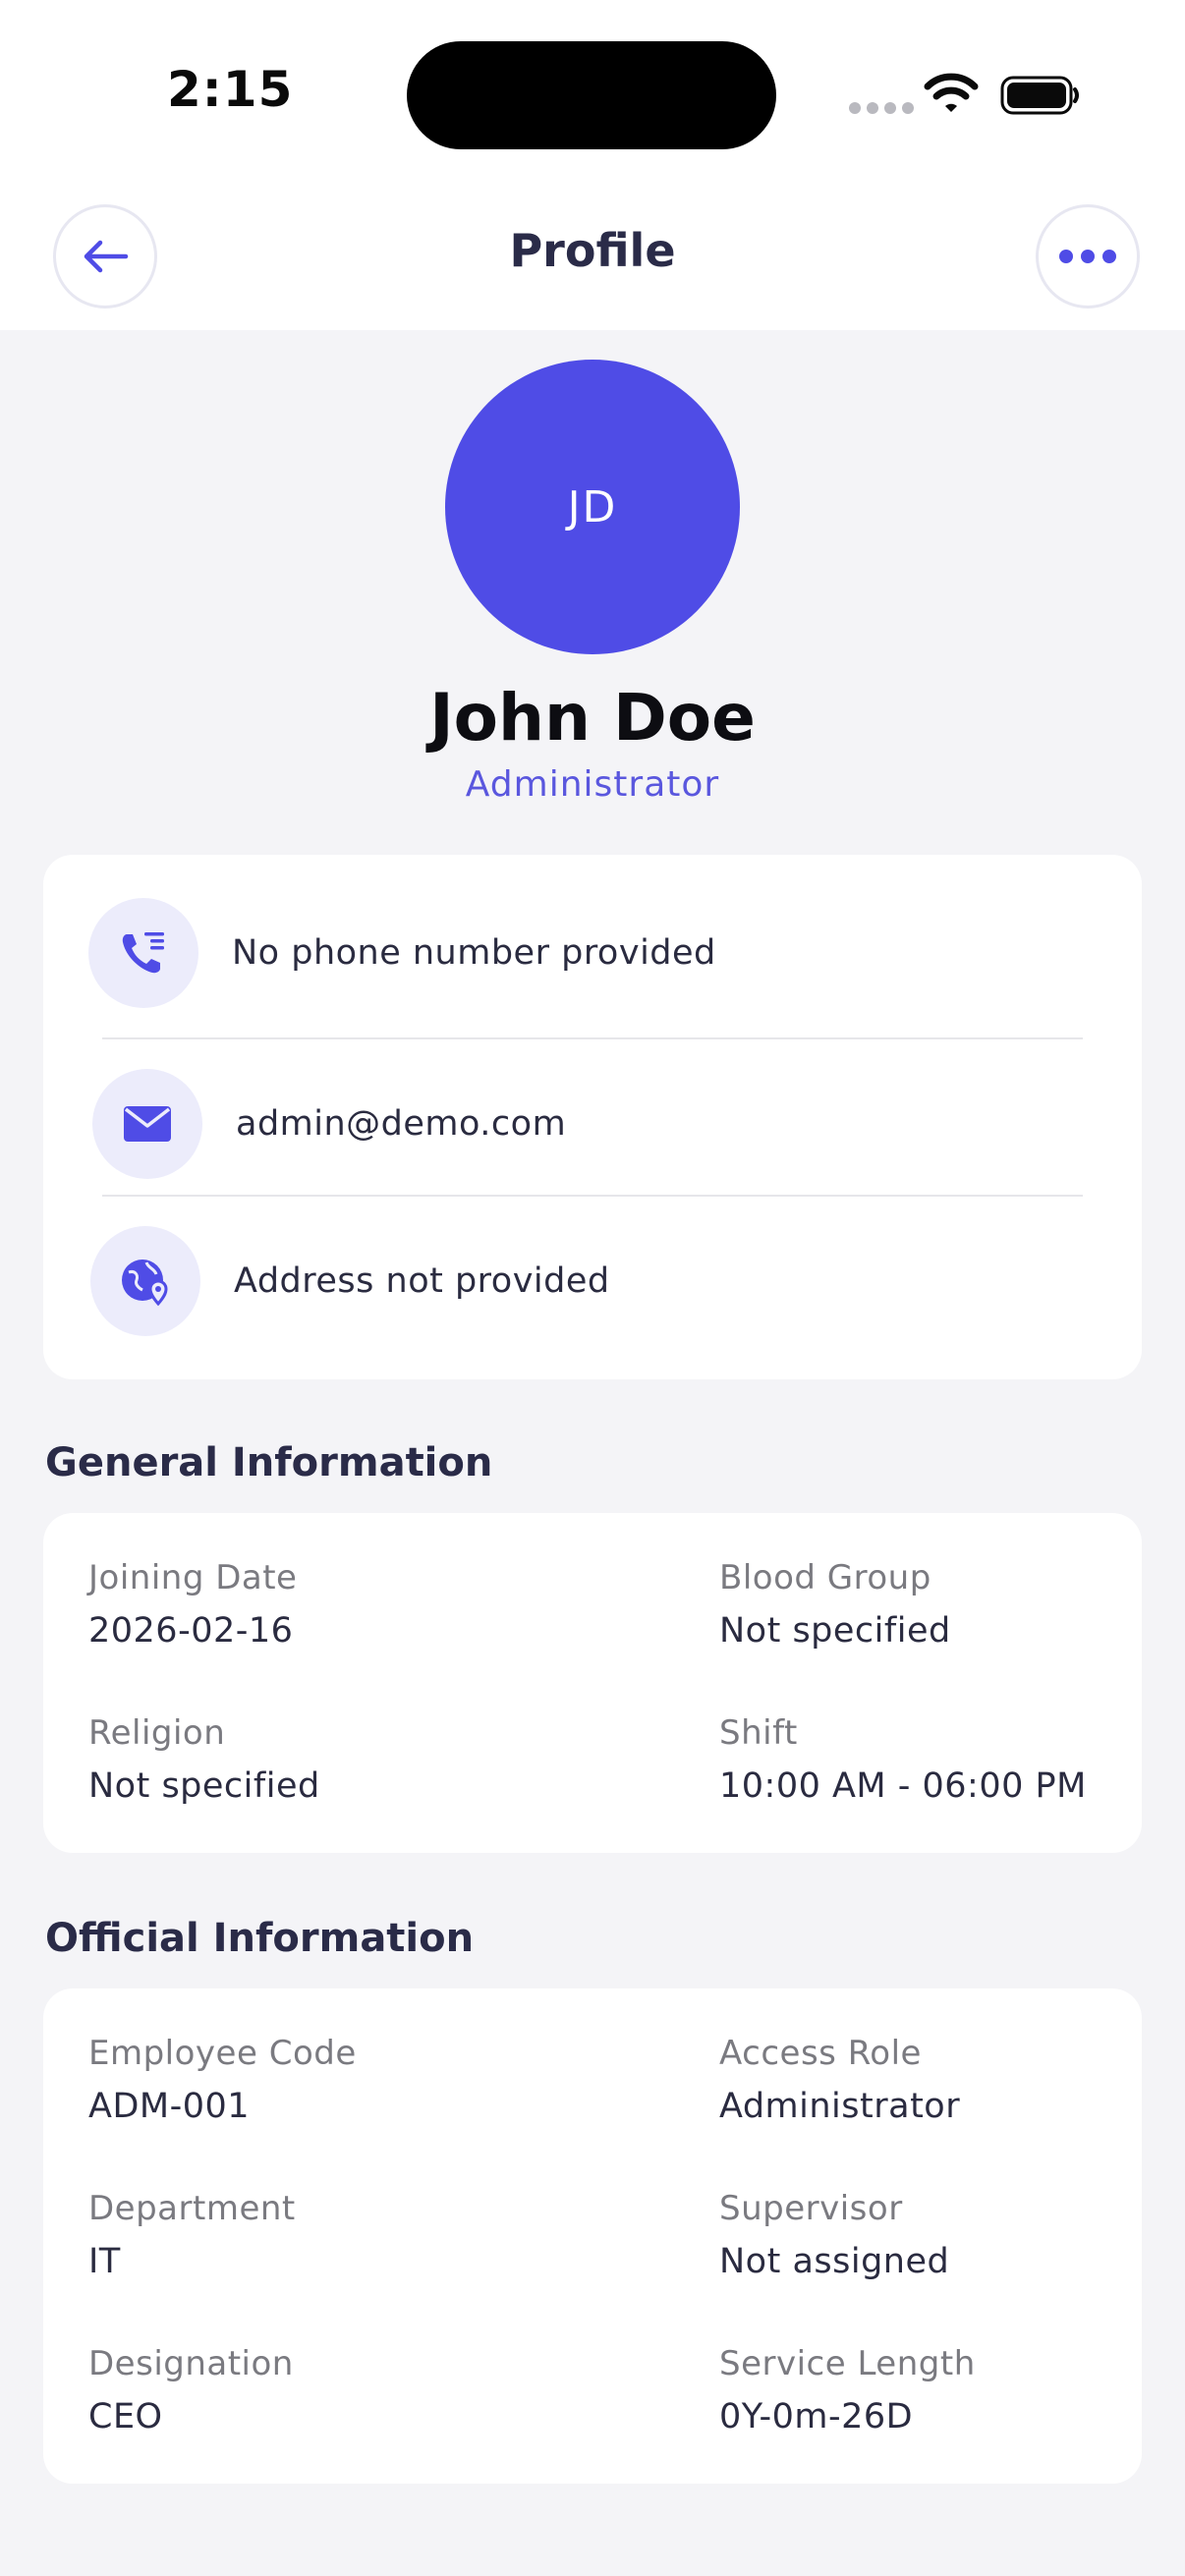 This screenshot has height=2576, width=1185. What do you see at coordinates (223, 2080) in the screenshot?
I see `info-field: Employee Code ADM-001` at bounding box center [223, 2080].